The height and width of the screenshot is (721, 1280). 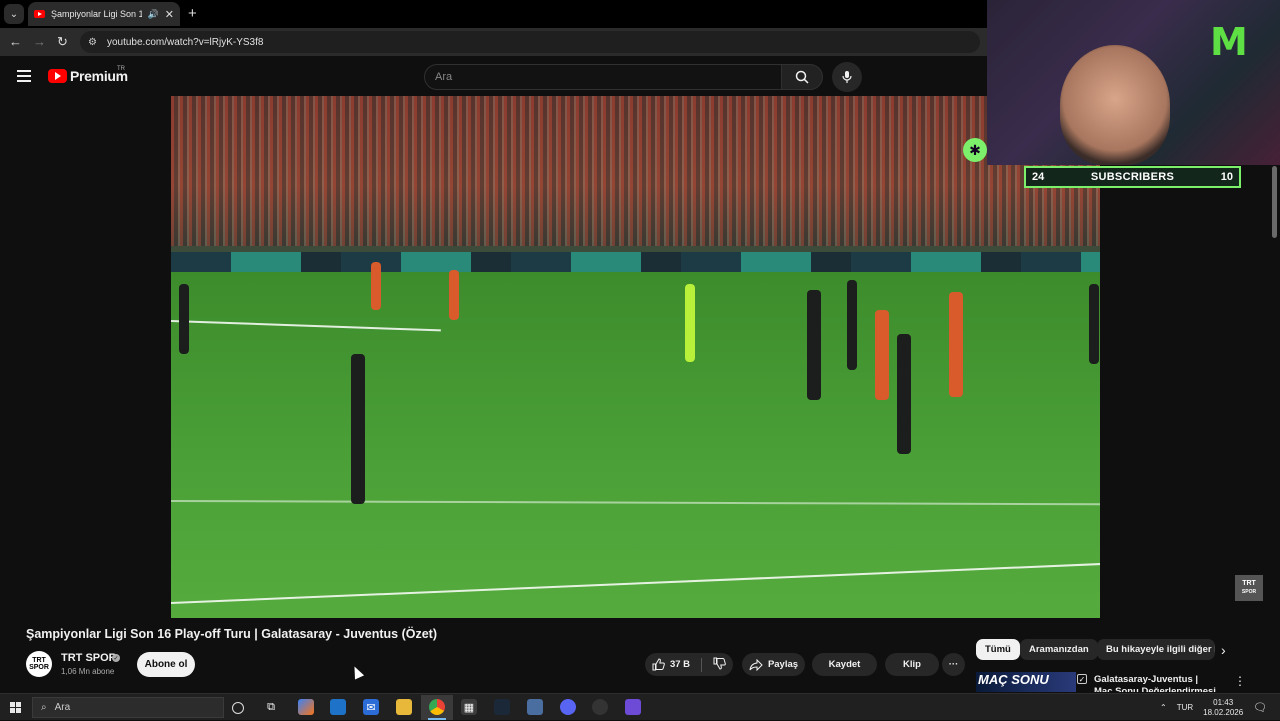 What do you see at coordinates (39, 14) in the screenshot?
I see `youtube-favicon-icon` at bounding box center [39, 14].